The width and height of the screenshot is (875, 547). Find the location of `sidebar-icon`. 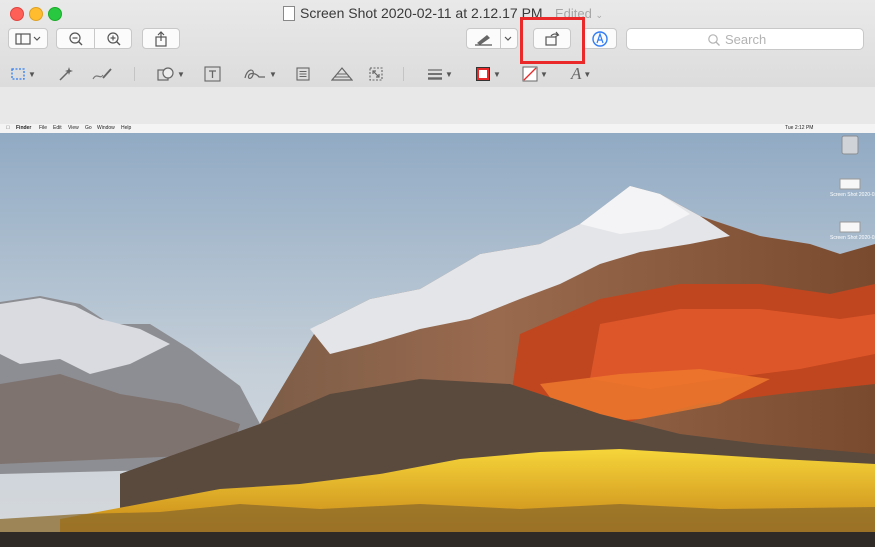

sidebar-icon is located at coordinates (28, 38).